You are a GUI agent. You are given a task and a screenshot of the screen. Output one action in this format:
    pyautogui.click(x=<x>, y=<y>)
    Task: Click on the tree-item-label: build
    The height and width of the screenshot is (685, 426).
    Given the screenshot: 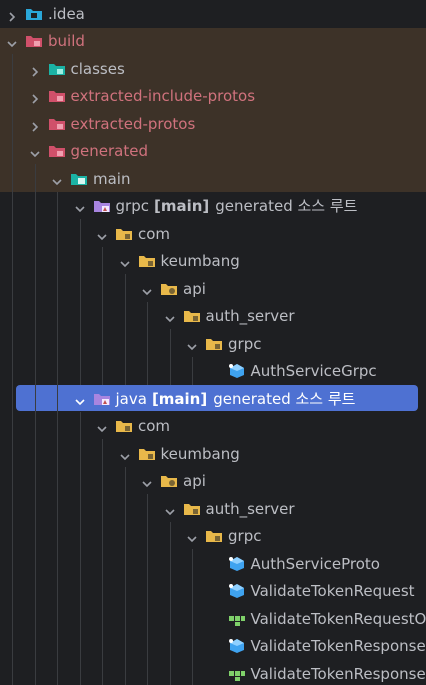 What is the action you would take?
    pyautogui.click(x=66, y=41)
    